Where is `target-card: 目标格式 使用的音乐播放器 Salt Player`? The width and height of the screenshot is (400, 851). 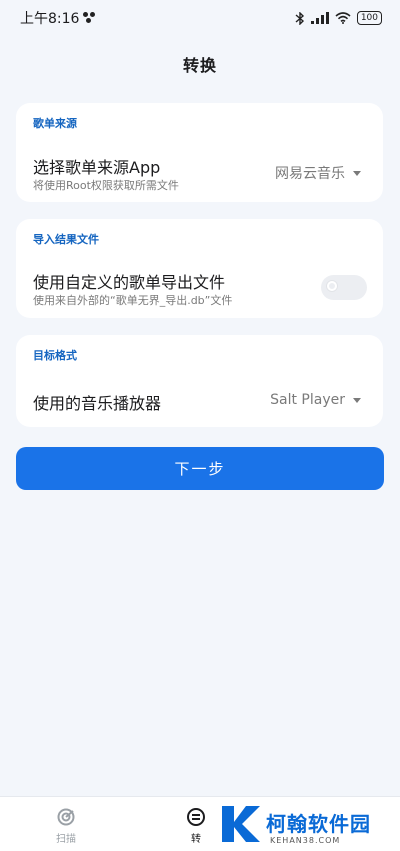 target-card: 目标格式 使用的音乐播放器 Salt Player is located at coordinates (199, 381).